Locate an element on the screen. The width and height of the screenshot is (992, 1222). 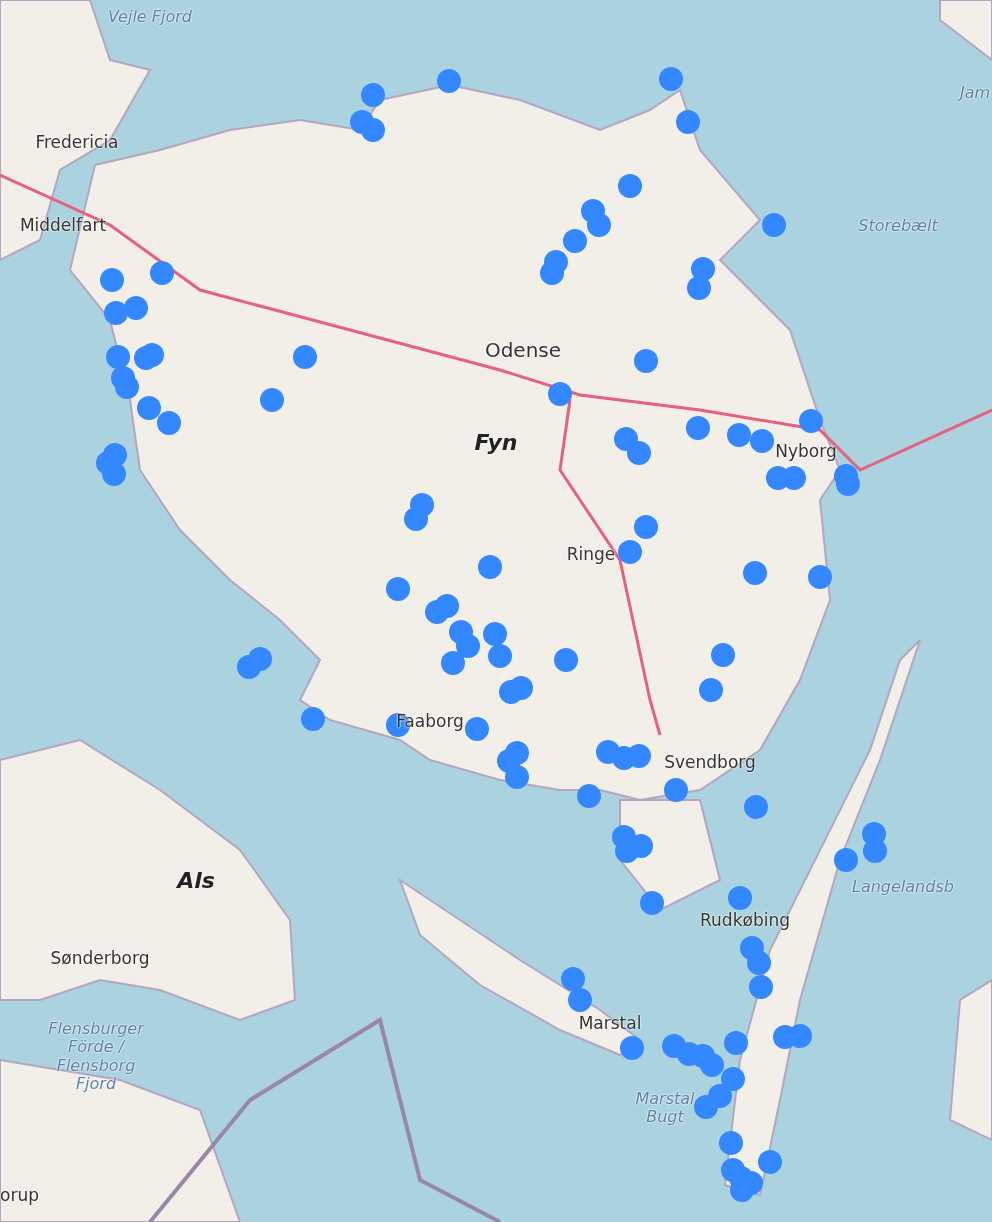
place-label: Odense is located at coordinates (523, 350).